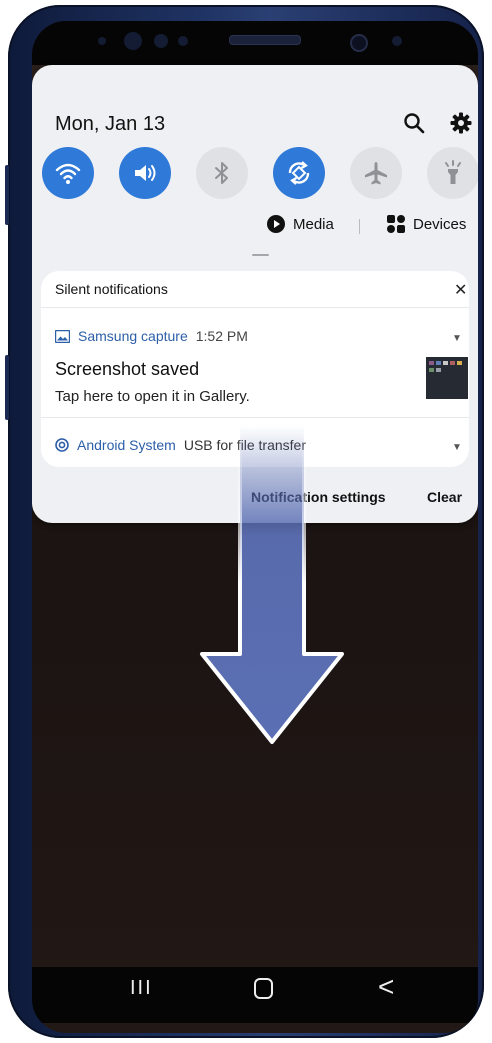 The height and width of the screenshot is (1043, 492). What do you see at coordinates (62, 445) in the screenshot?
I see `android-system-icon` at bounding box center [62, 445].